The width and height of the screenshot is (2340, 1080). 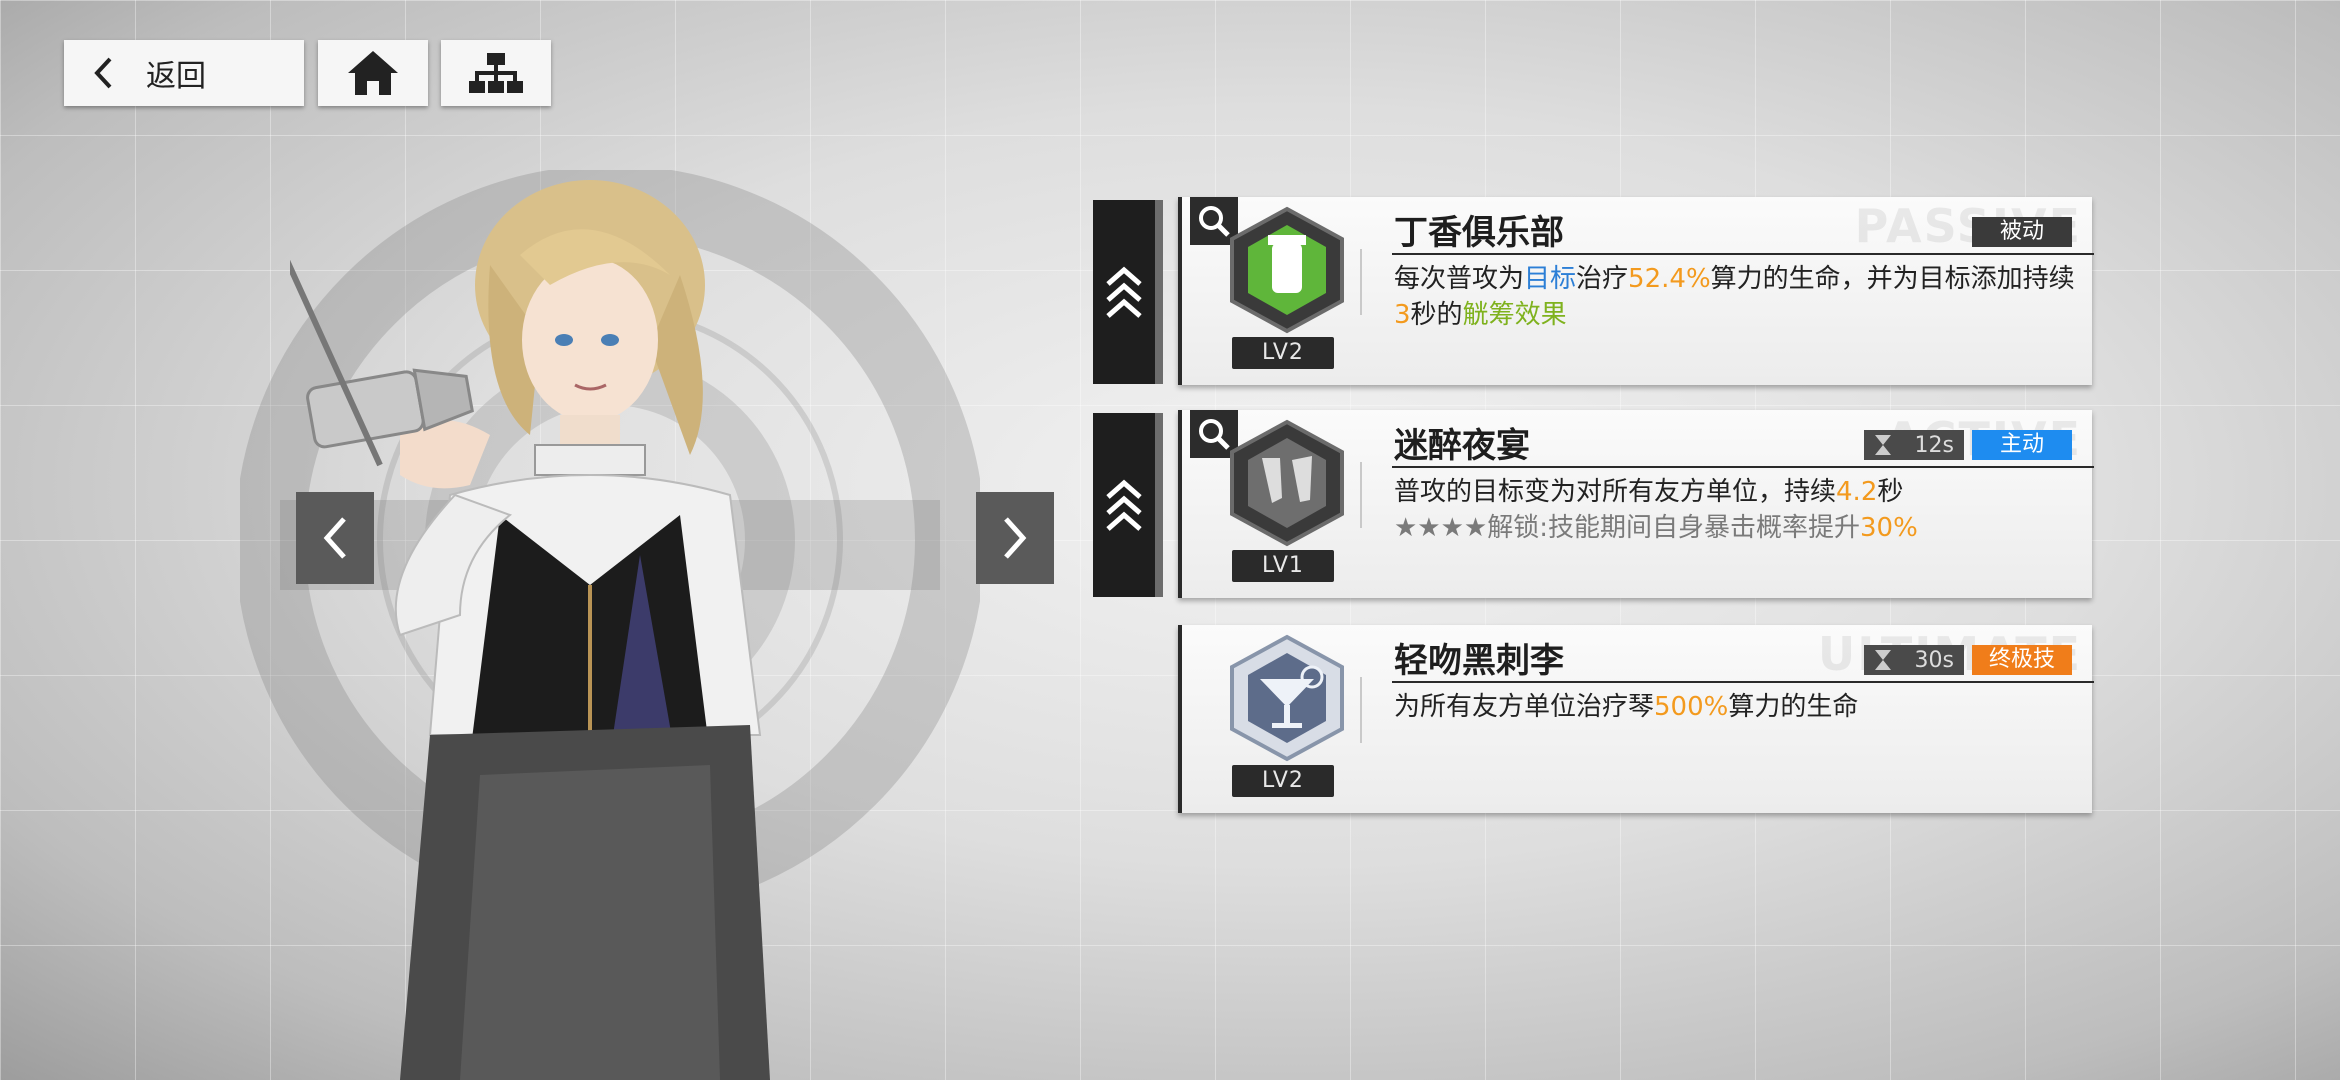 I want to click on cooldown-badge: 12s, so click(x=1914, y=445).